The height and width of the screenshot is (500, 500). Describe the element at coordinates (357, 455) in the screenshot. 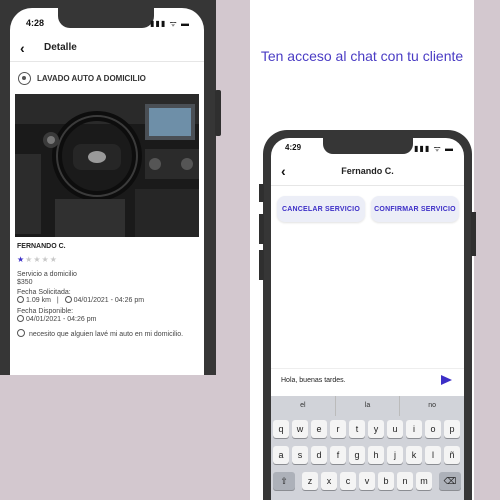

I see `key: g` at that location.